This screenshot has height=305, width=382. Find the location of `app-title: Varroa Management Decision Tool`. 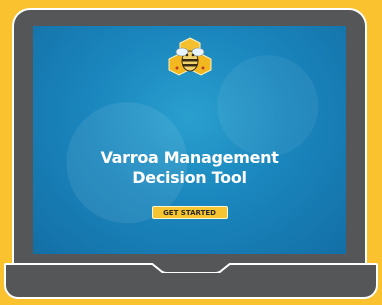

app-title: Varroa Management Decision Tool is located at coordinates (189, 168).